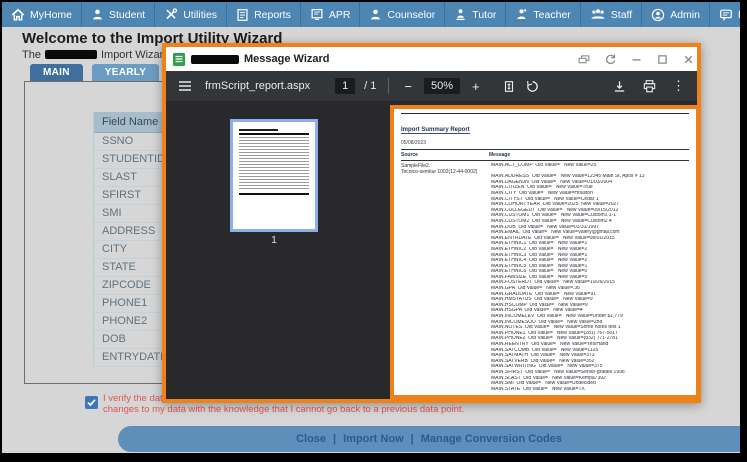  What do you see at coordinates (484, 14) in the screenshot?
I see `nav-item-label: Tutor` at bounding box center [484, 14].